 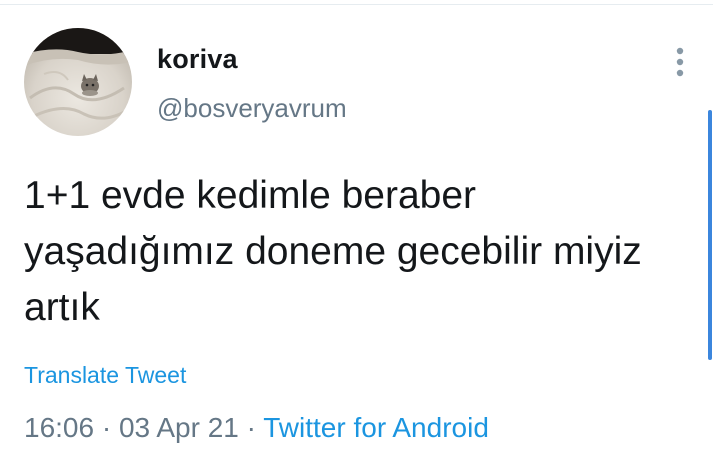 What do you see at coordinates (710, 235) in the screenshot?
I see `scrollbar` at bounding box center [710, 235].